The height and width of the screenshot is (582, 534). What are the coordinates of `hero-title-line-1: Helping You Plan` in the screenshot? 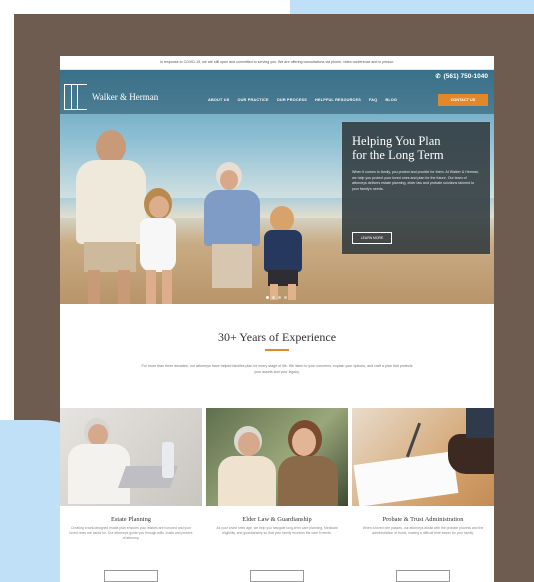 It's located at (396, 141).